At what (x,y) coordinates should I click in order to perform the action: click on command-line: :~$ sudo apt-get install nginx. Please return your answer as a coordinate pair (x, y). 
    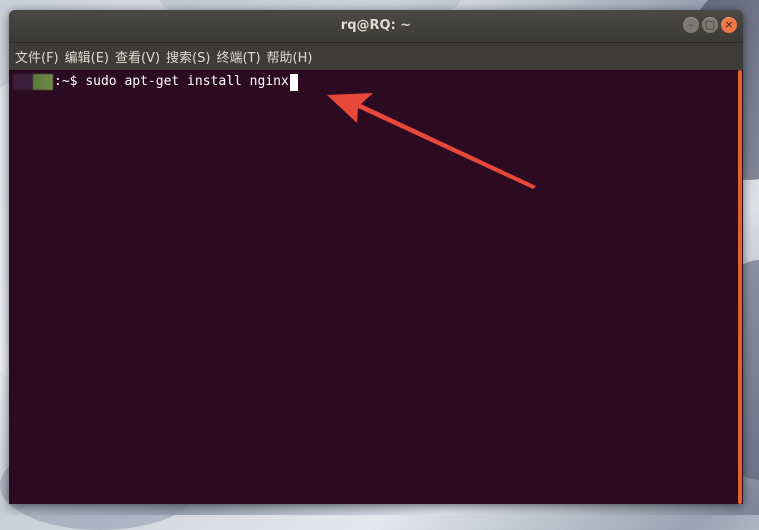
    Looking at the image, I should click on (155, 82).